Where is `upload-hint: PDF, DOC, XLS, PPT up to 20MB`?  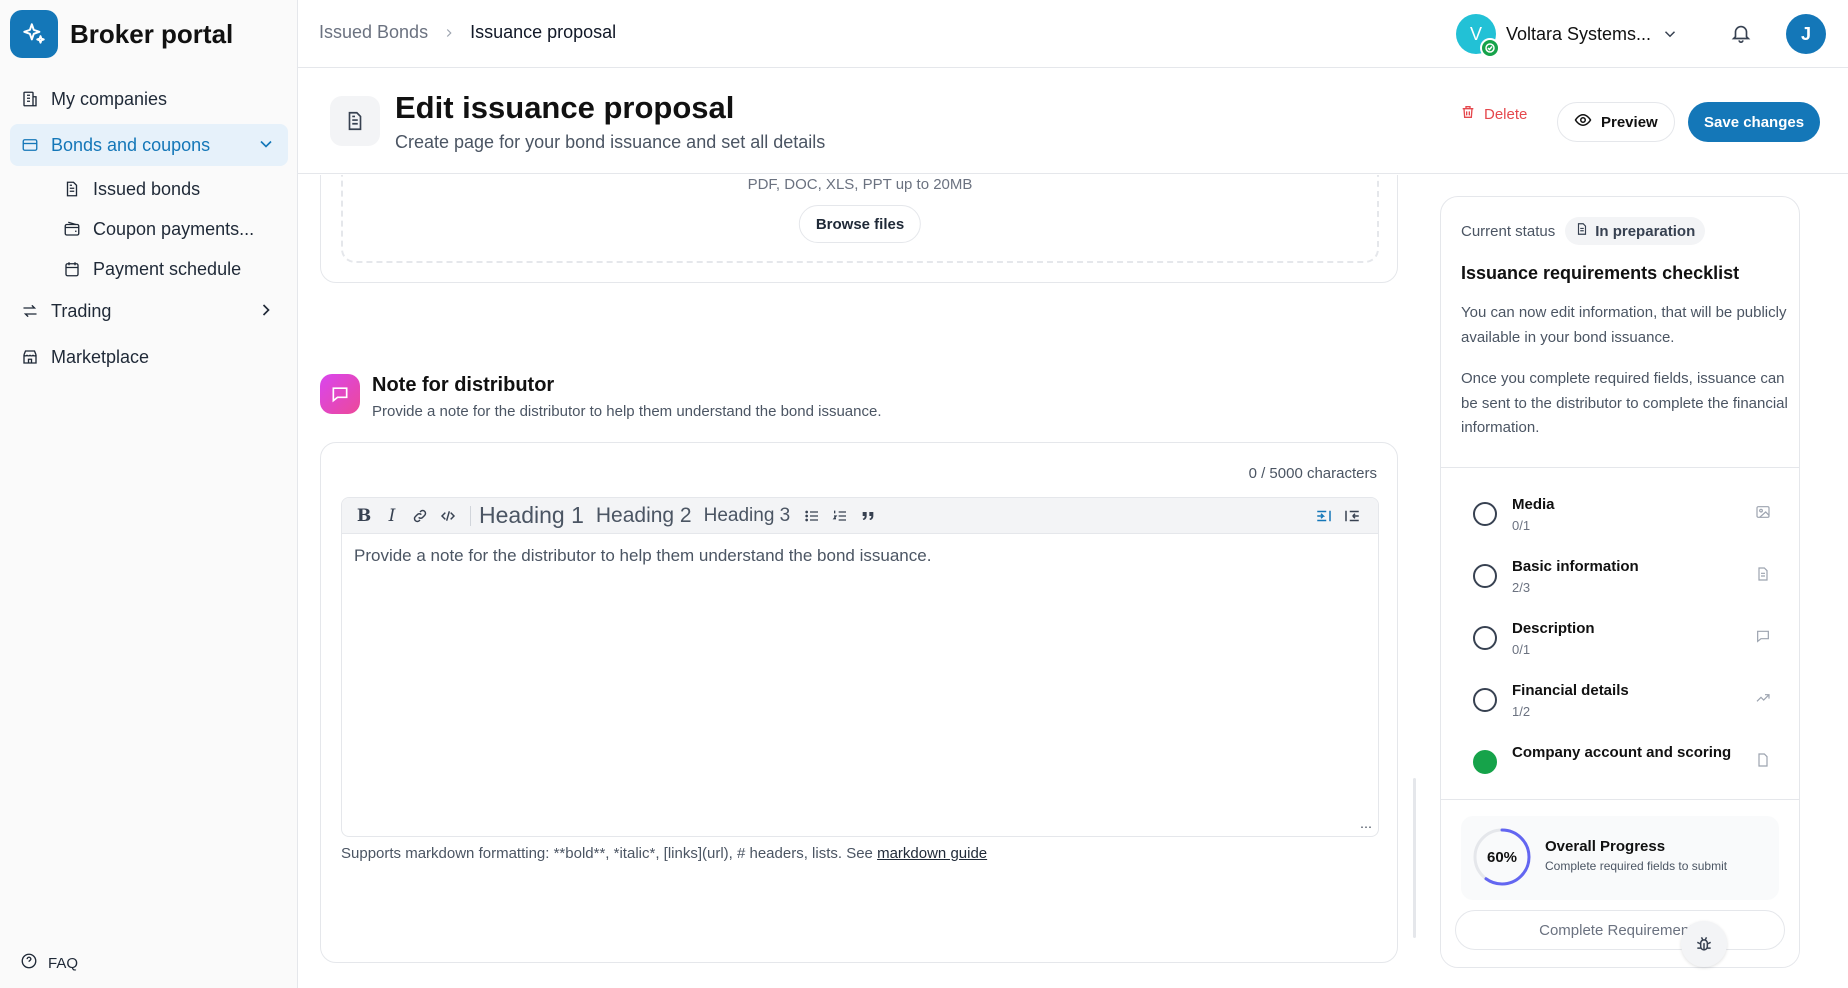
upload-hint: PDF, DOC, XLS, PPT up to 20MB is located at coordinates (860, 184).